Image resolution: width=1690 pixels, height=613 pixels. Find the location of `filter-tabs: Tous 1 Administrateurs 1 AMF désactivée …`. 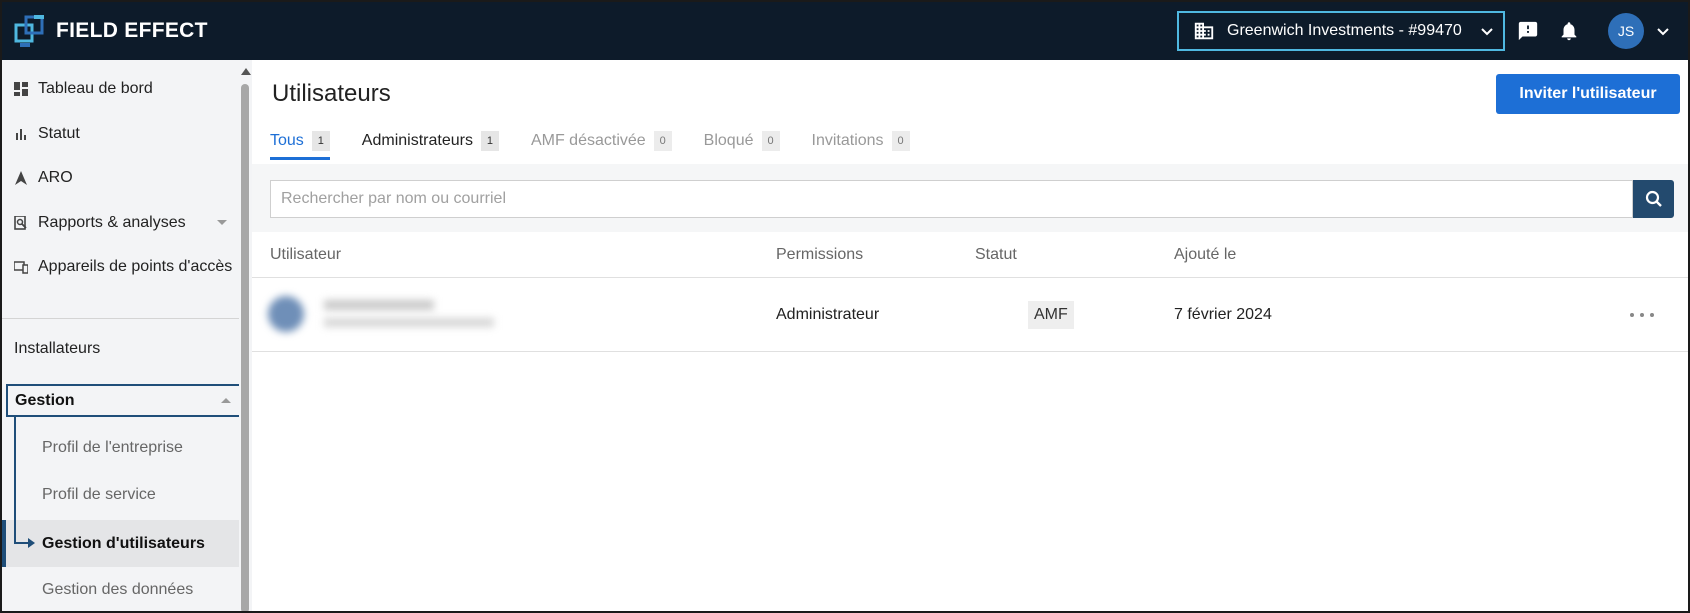

filter-tabs: Tous 1 Administrateurs 1 AMF désactivée … is located at coordinates (606, 141).